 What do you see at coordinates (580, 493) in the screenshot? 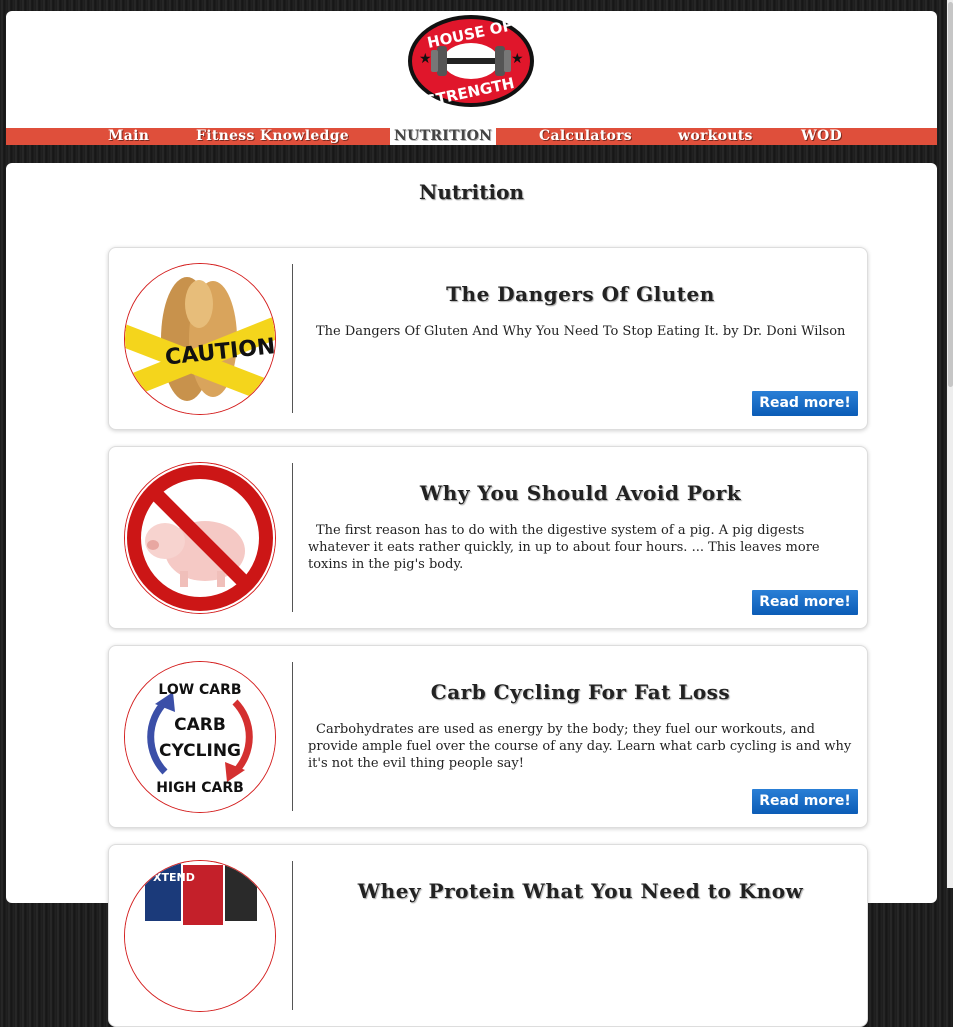
I see `article-title: Why You Should Avoid Pork` at bounding box center [580, 493].